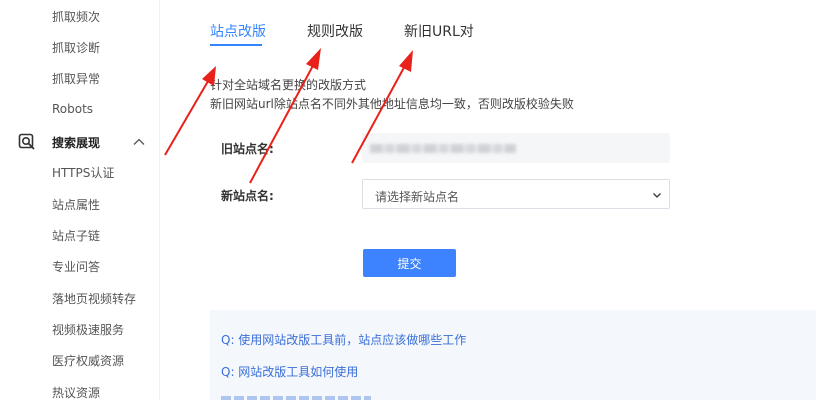 The width and height of the screenshot is (816, 400). What do you see at coordinates (72, 109) in the screenshot?
I see `sidebar-item-robots: Robots` at bounding box center [72, 109].